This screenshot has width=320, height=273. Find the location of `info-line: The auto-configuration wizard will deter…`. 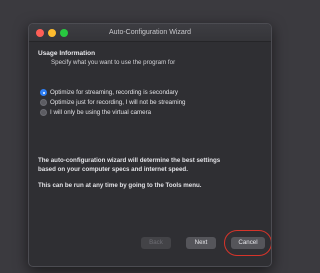

info-line: The auto-configuration wizard will deter… is located at coordinates (129, 160).